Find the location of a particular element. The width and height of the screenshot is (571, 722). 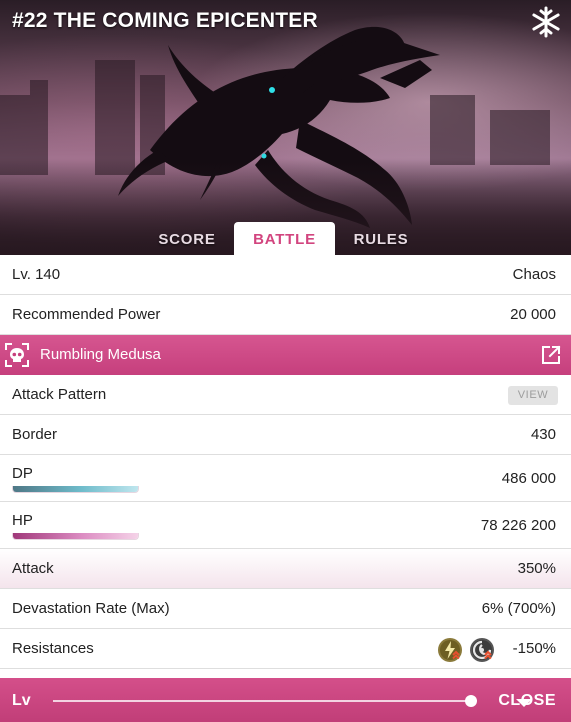

attack-pattern-label: Attack Pattern is located at coordinates (59, 394).